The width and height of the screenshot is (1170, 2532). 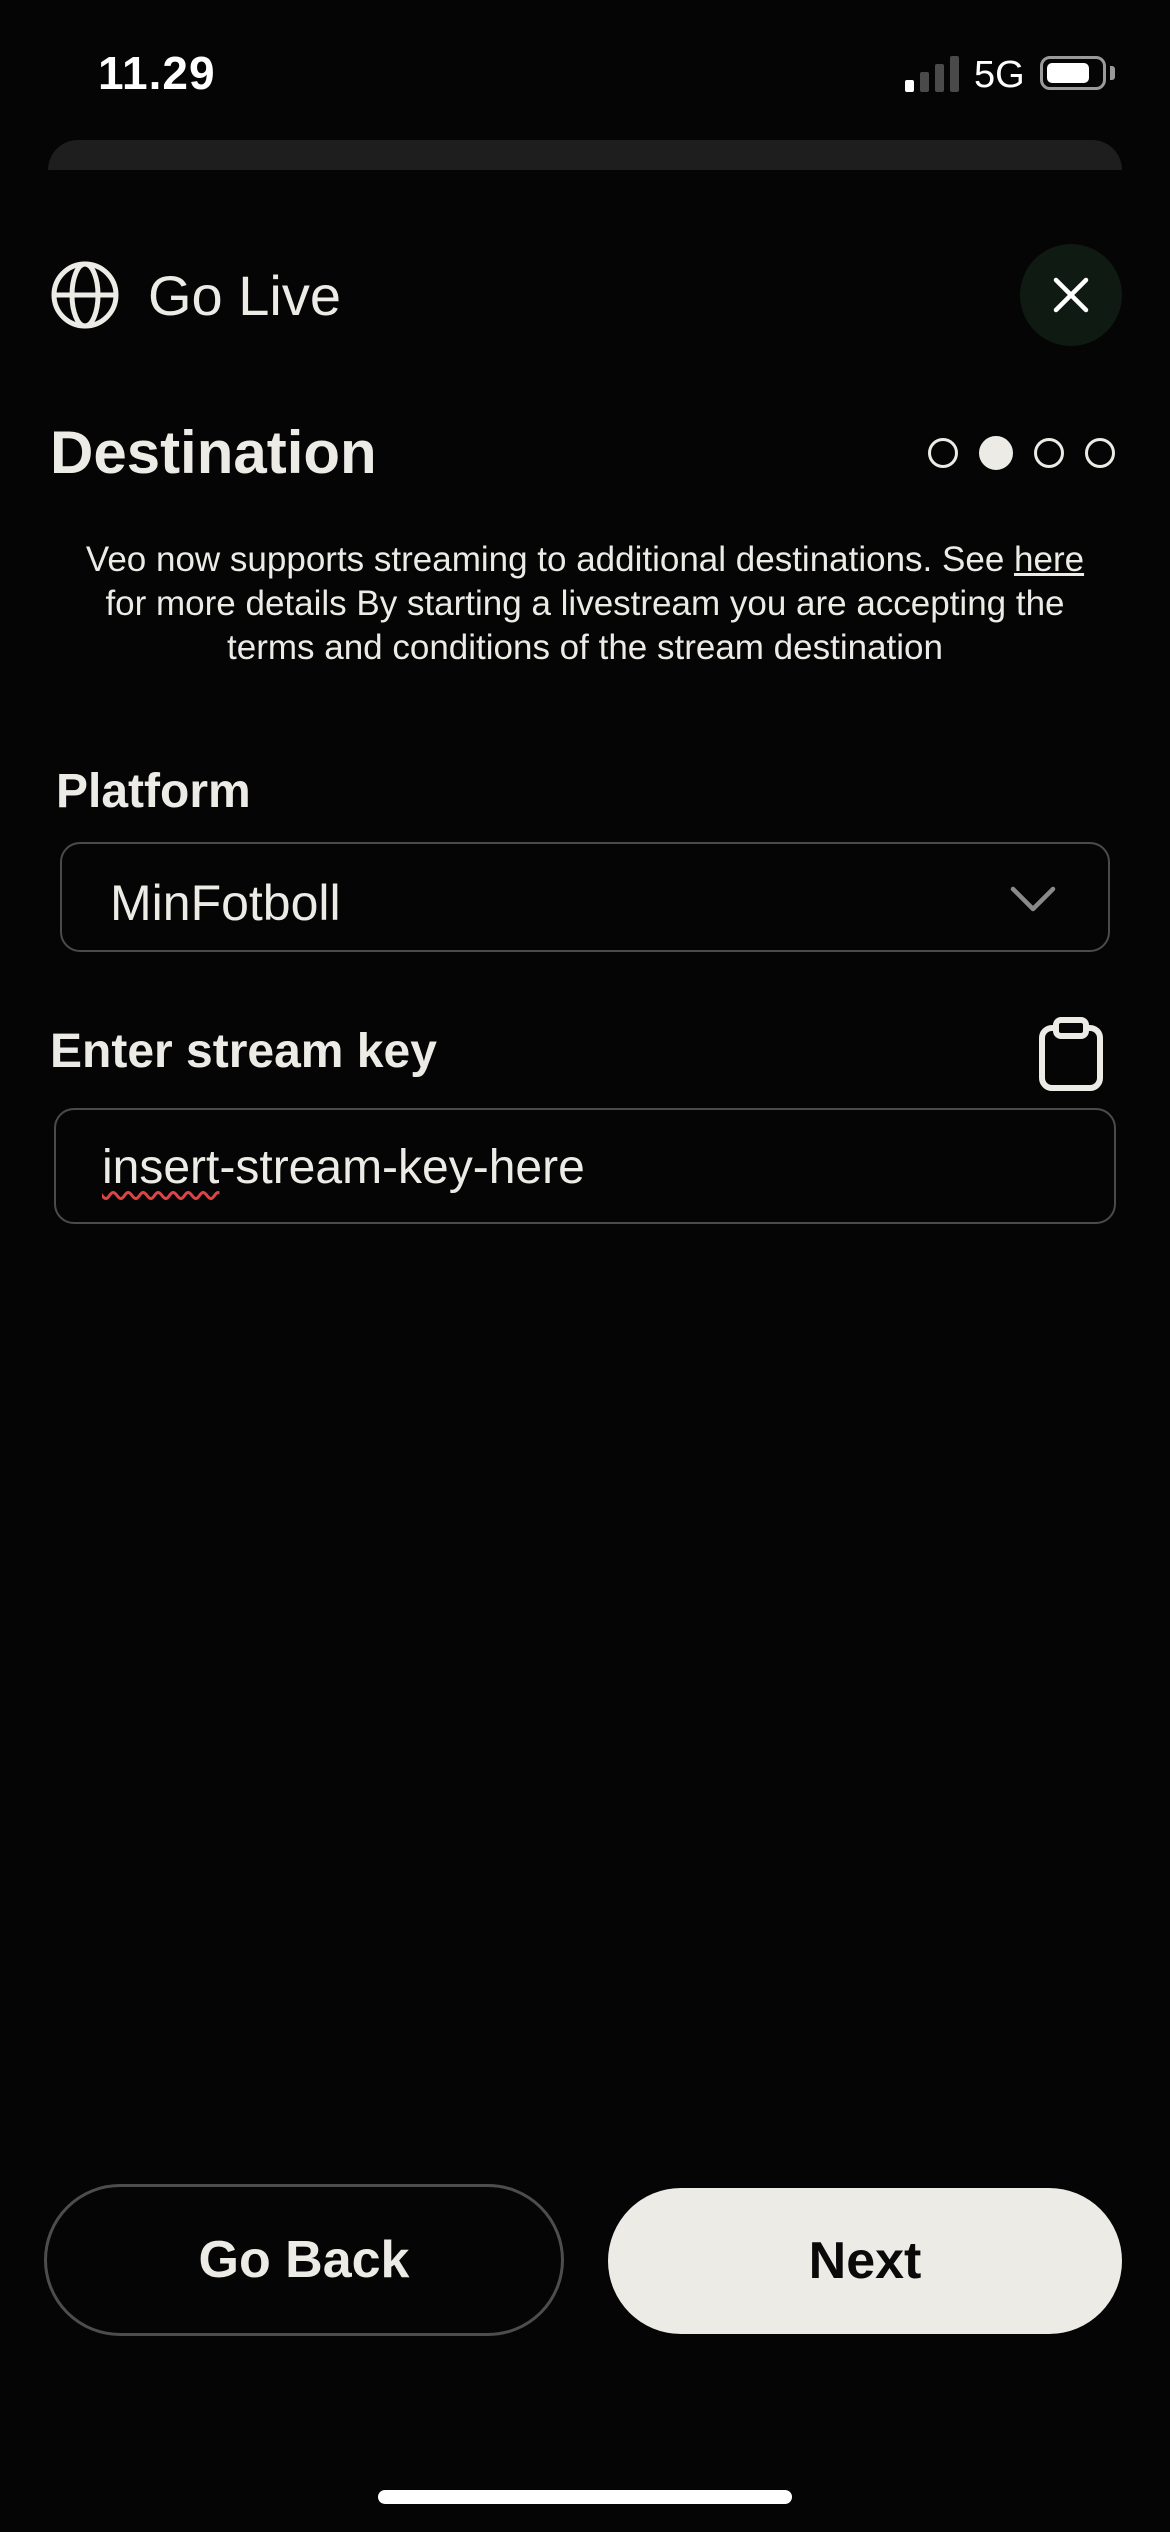 I want to click on stream-key-value: insert-stream-key-here, so click(x=343, y=1167).